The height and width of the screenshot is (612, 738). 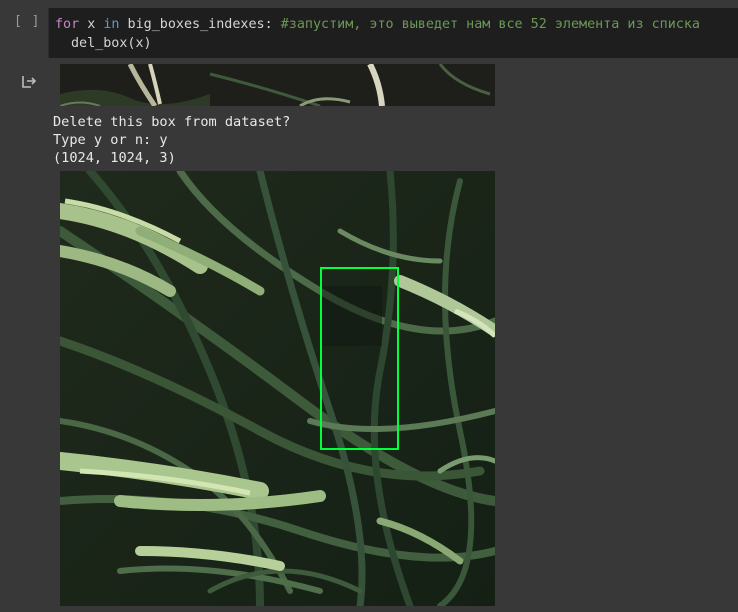 I want to click on output-line: (1024, 1024, 3), so click(x=114, y=158).